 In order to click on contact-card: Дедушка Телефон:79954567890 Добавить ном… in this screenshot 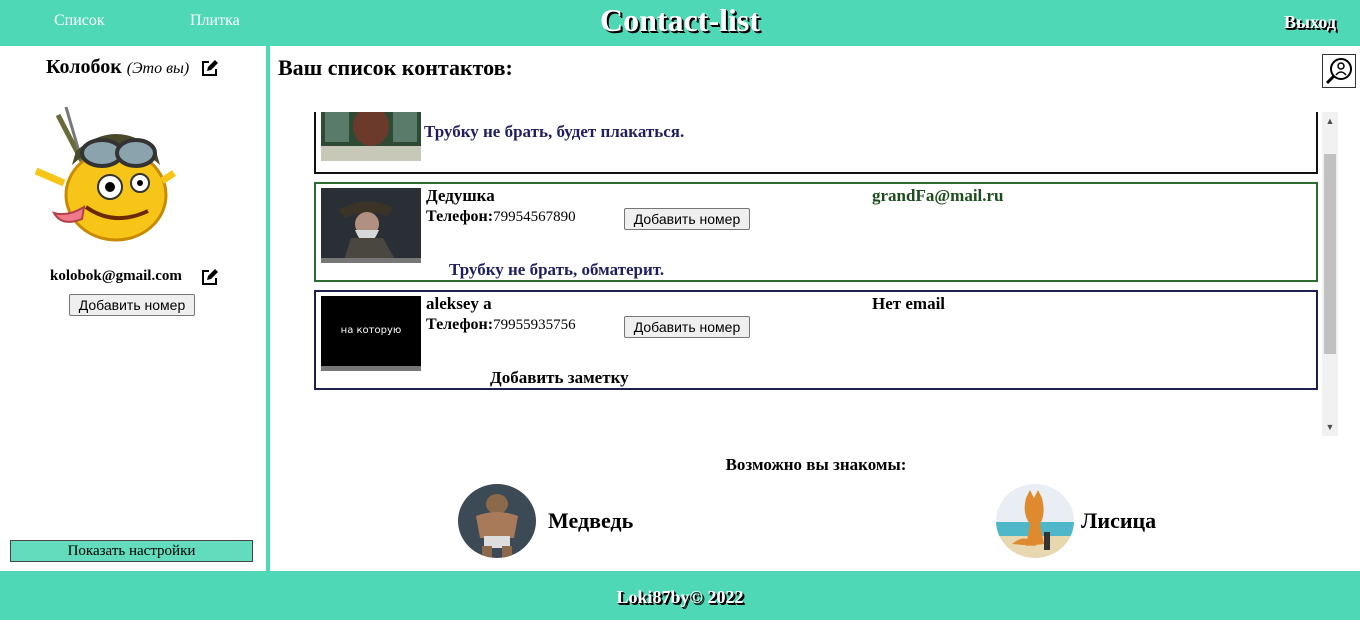, I will do `click(816, 232)`.